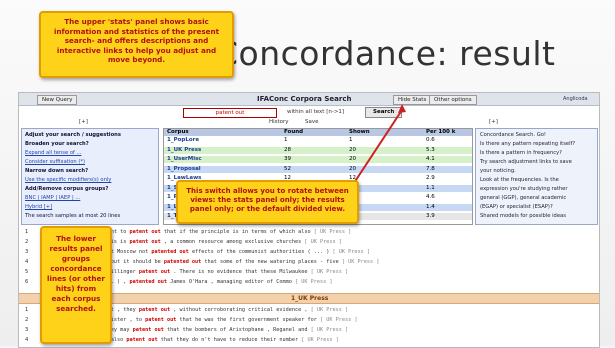 Image resolution: width=615 pixels, height=348 pixels. I want to click on arrow-to-switch, so click(377, 148).